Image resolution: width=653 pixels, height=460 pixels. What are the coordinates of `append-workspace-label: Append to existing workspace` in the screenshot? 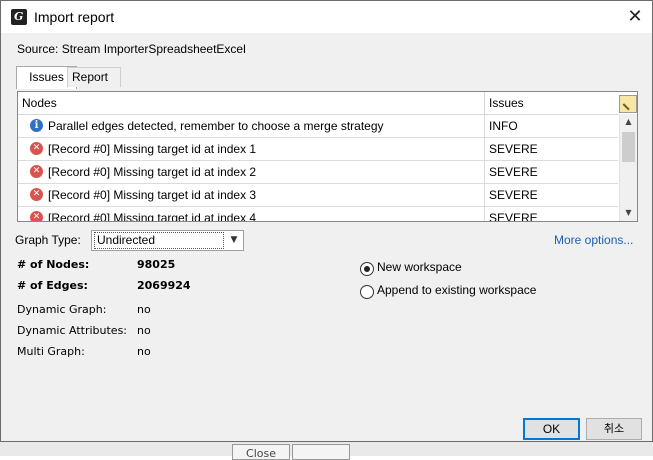 It's located at (456, 290).